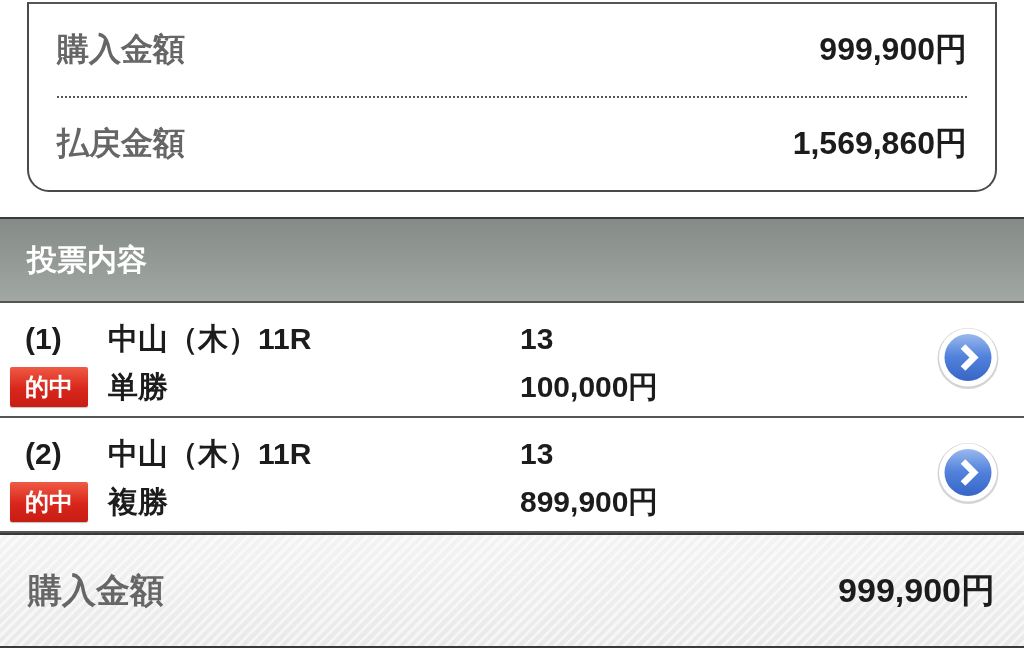 This screenshot has width=1024, height=655. What do you see at coordinates (512, 260) in the screenshot?
I see `section-header: 投票内容` at bounding box center [512, 260].